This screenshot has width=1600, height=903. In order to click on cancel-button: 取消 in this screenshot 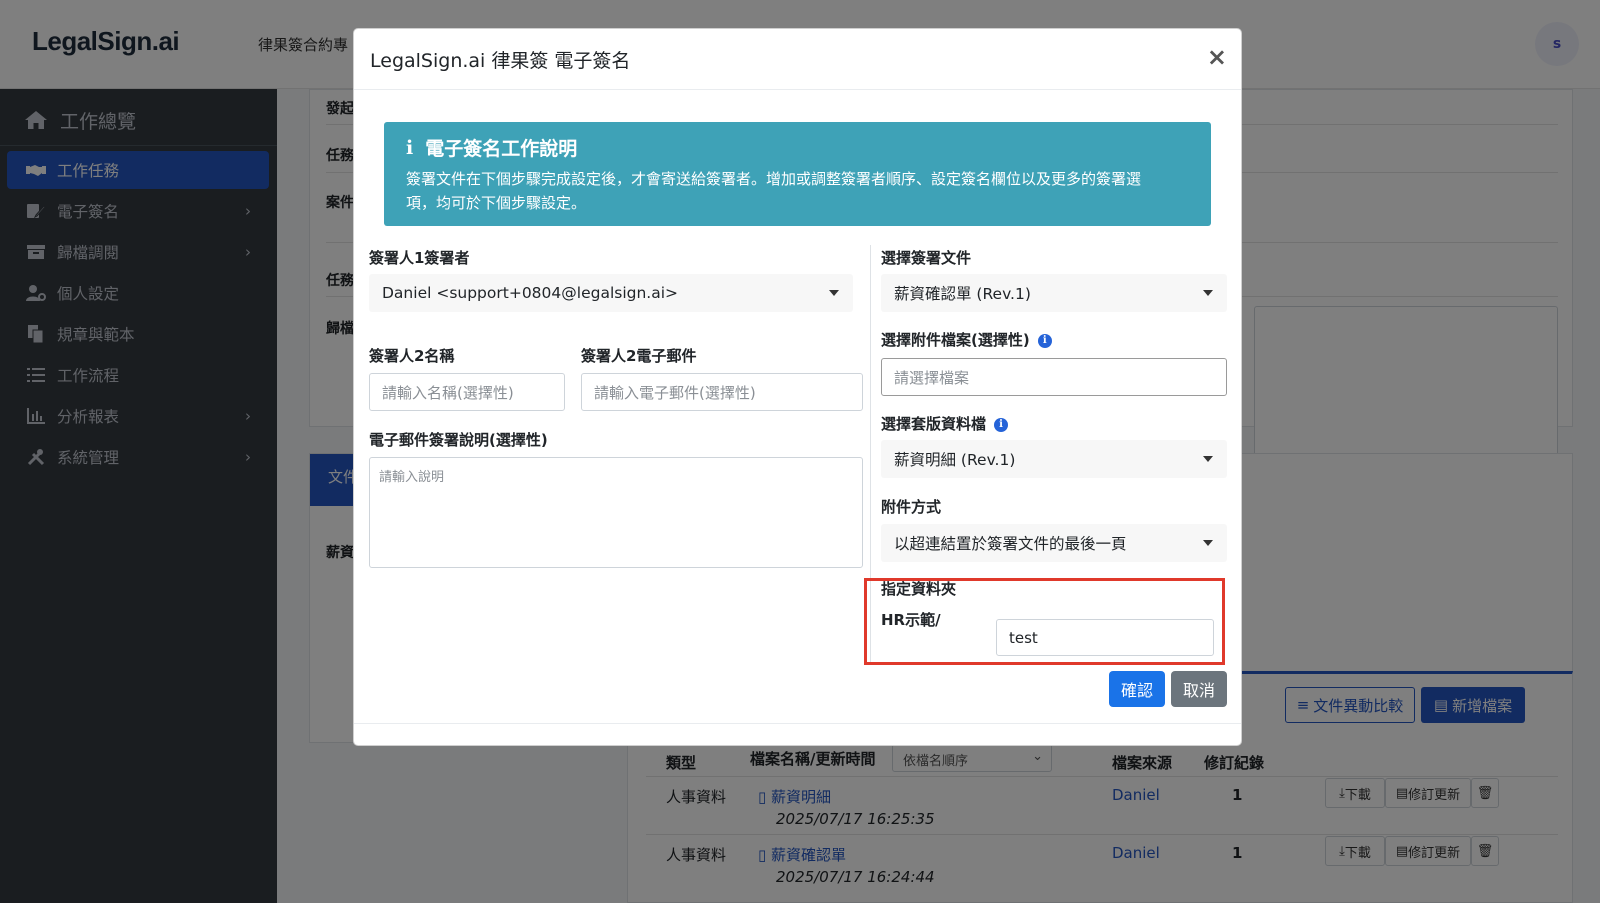, I will do `click(1199, 689)`.